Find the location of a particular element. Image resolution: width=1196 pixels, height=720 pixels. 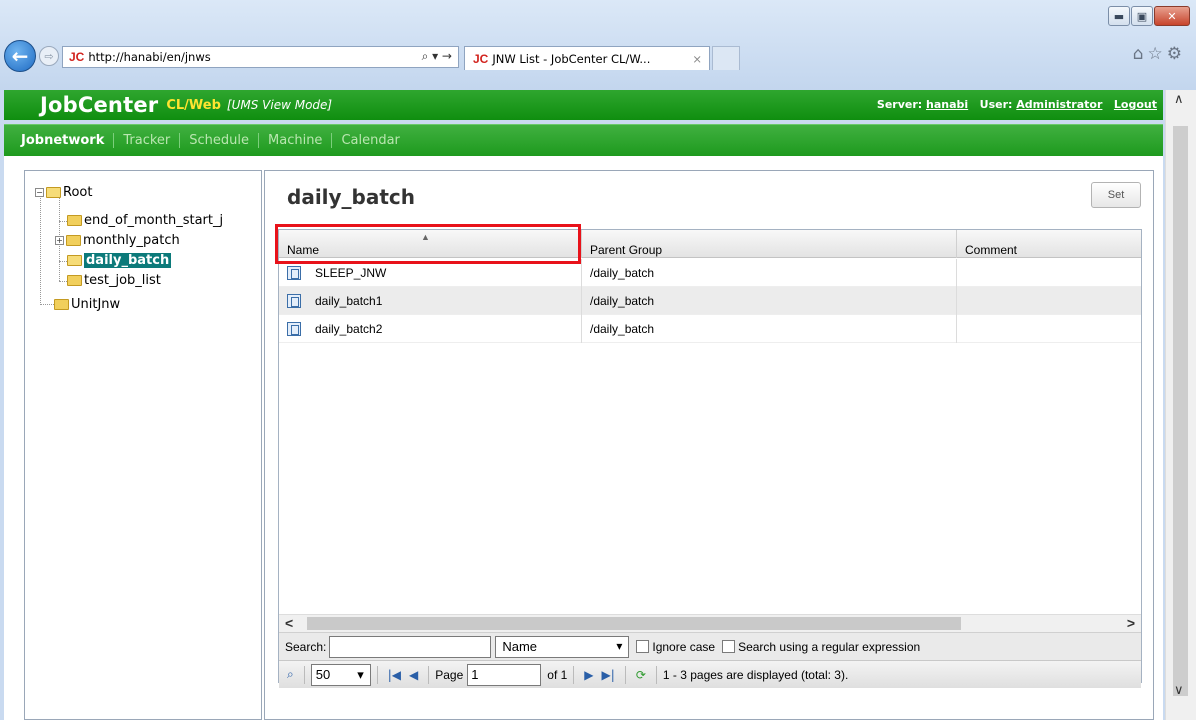

vertical-scrollbar: ∧ ∨ is located at coordinates (1180, 405).